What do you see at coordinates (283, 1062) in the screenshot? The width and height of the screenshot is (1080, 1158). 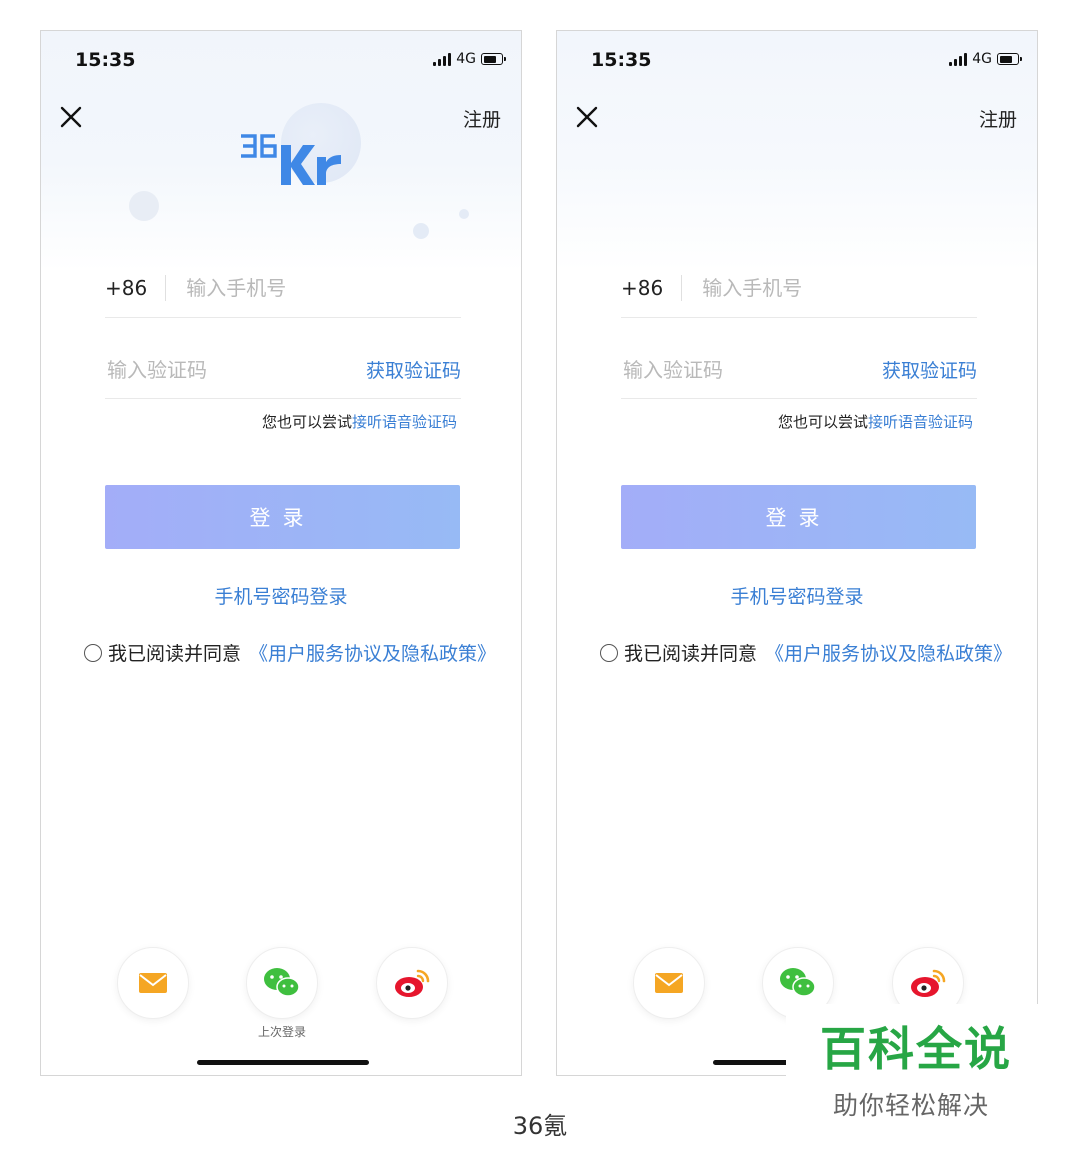 I see `home-indicator` at bounding box center [283, 1062].